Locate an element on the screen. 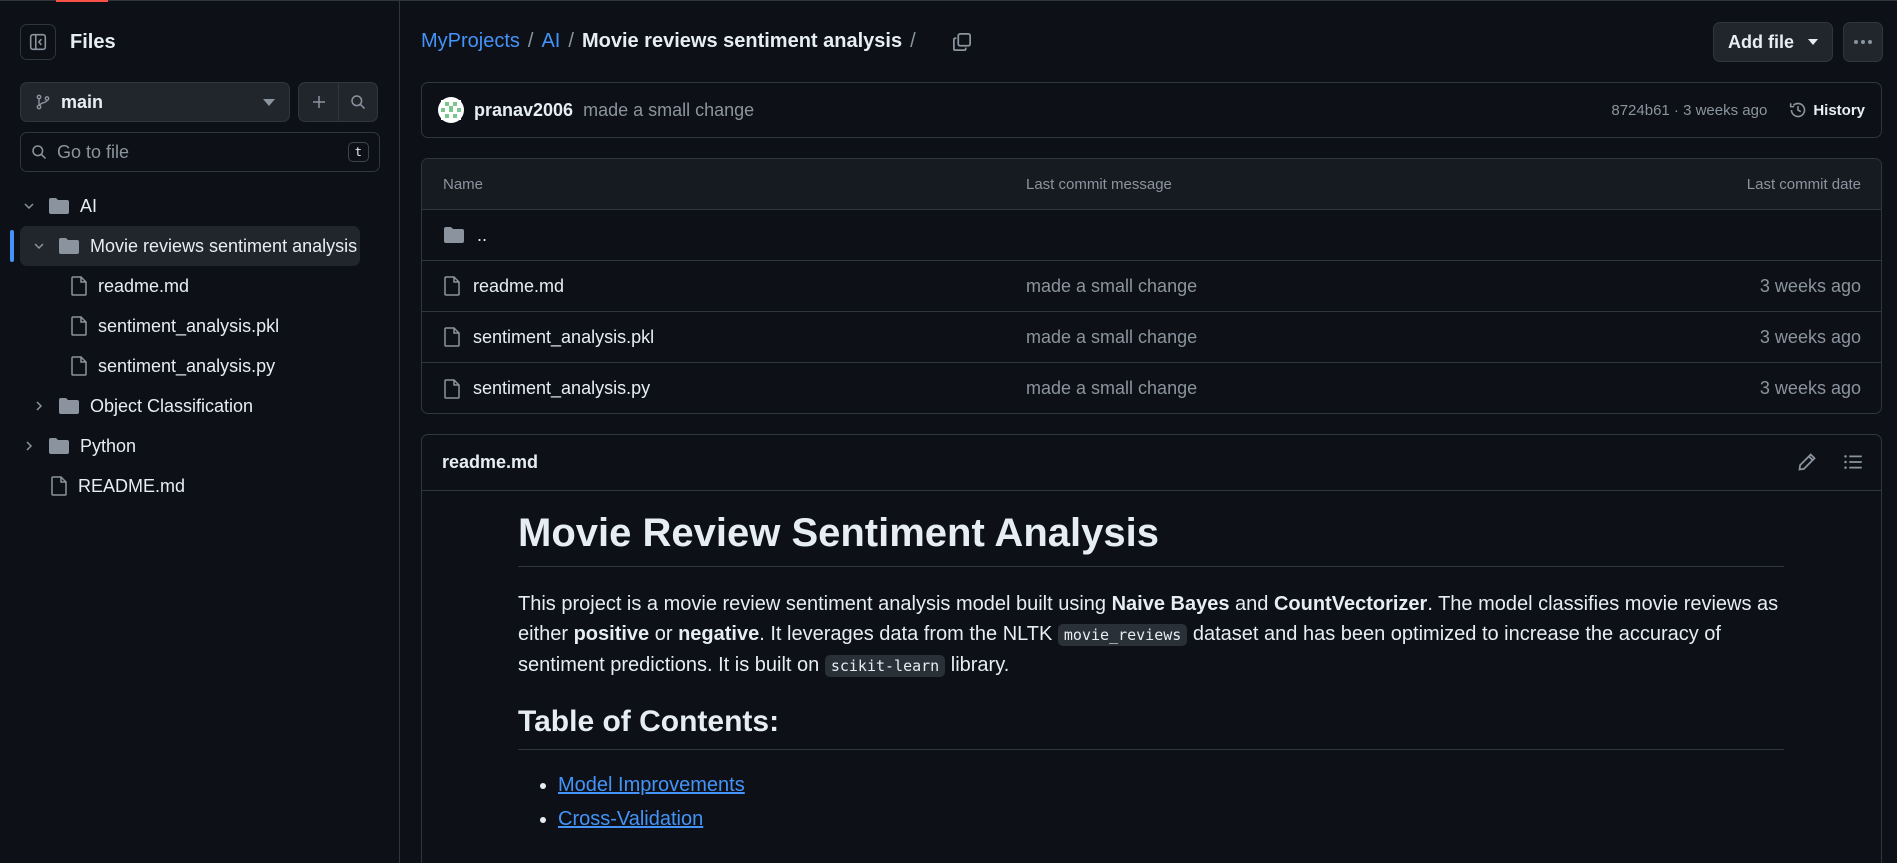  avatar is located at coordinates (451, 110).